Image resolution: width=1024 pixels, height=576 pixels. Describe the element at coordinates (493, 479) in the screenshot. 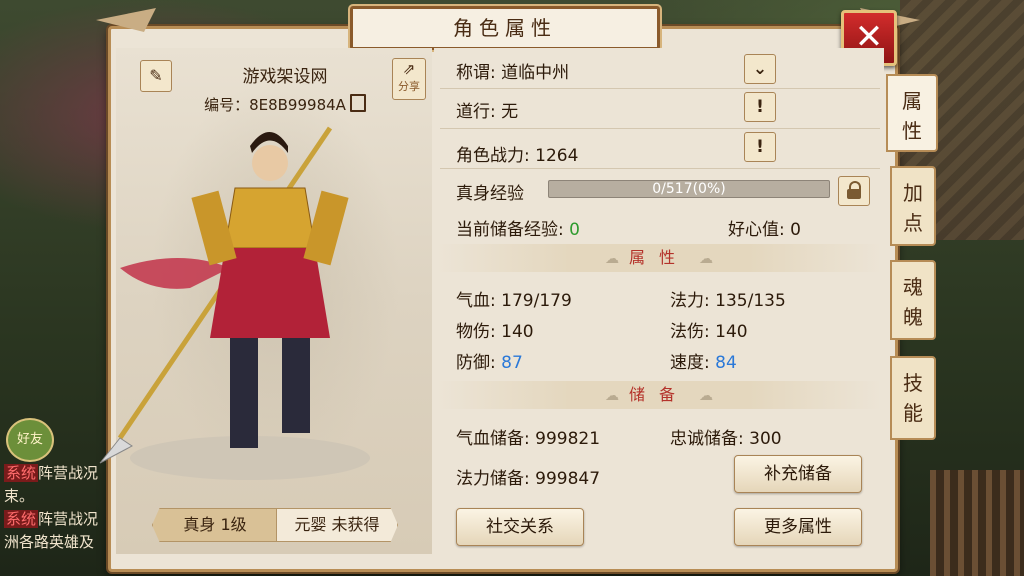

I see `mp-reserve-label: 法力储备:` at that location.